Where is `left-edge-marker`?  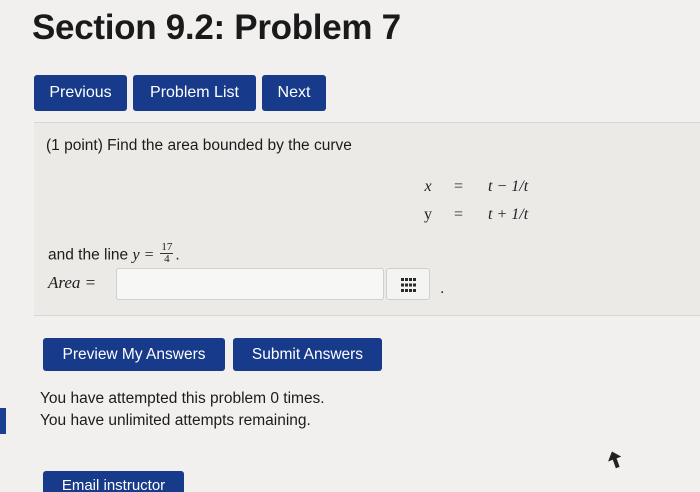
left-edge-marker is located at coordinates (3, 421).